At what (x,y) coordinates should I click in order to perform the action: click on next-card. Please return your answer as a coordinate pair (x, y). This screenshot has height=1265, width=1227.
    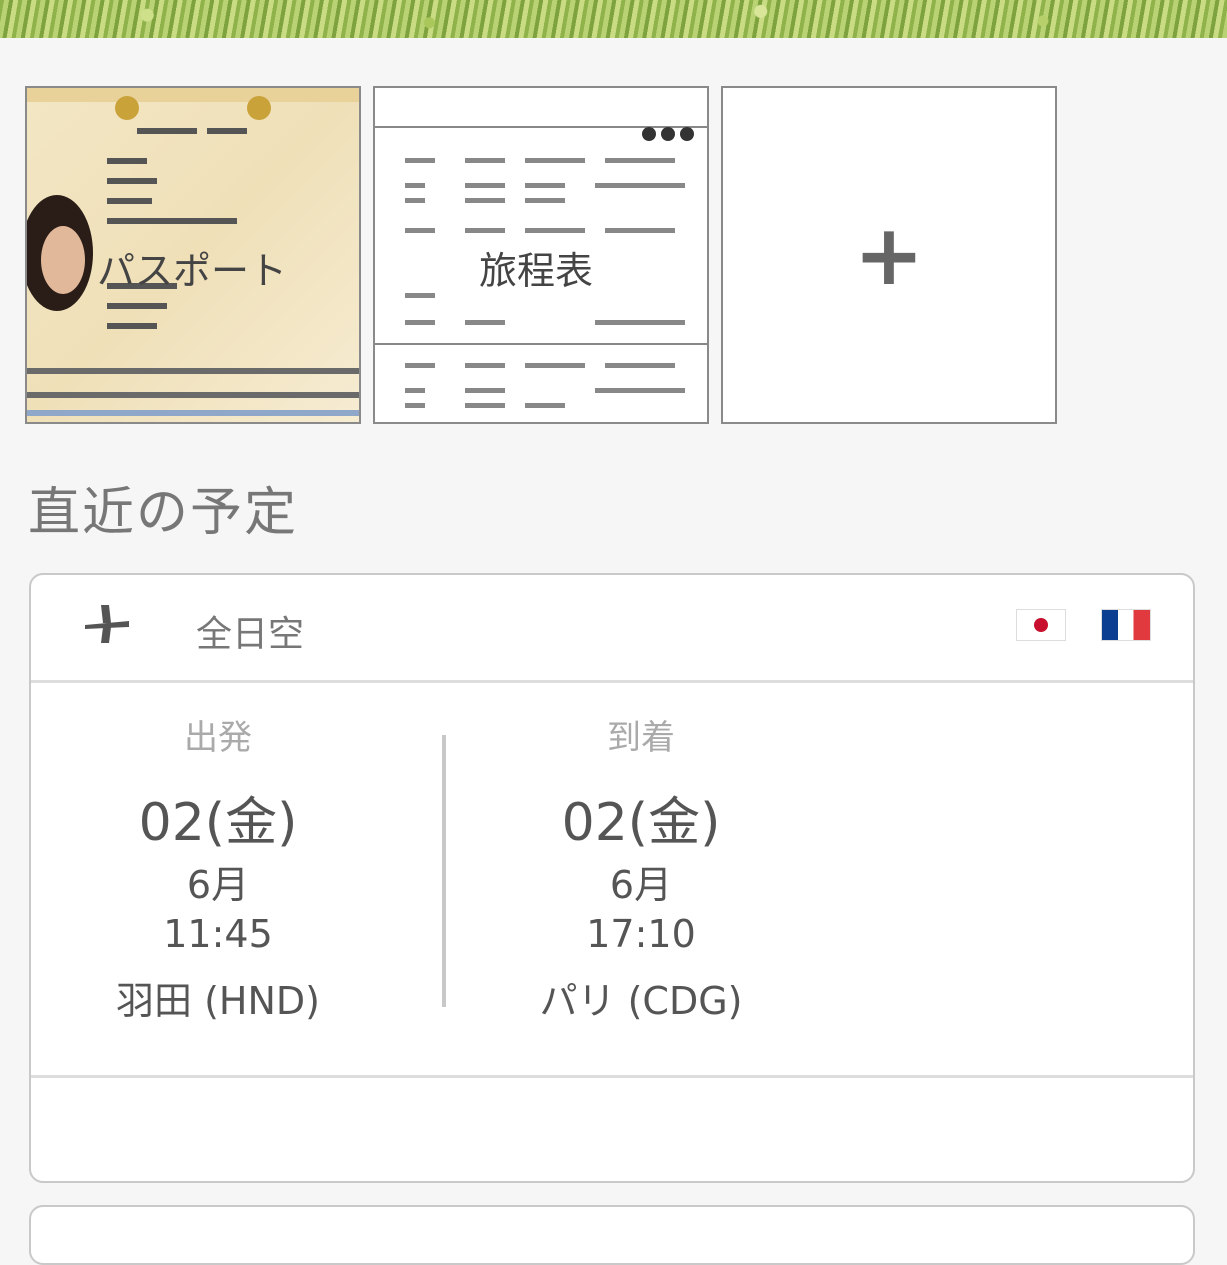
    Looking at the image, I should click on (612, 1235).